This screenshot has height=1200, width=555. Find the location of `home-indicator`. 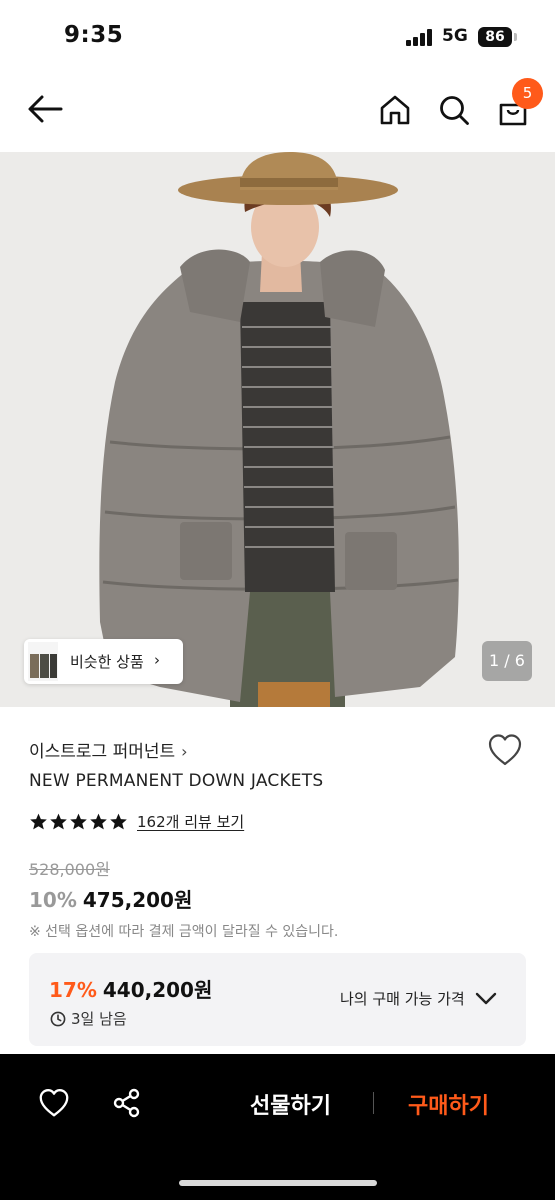

home-indicator is located at coordinates (278, 1183).